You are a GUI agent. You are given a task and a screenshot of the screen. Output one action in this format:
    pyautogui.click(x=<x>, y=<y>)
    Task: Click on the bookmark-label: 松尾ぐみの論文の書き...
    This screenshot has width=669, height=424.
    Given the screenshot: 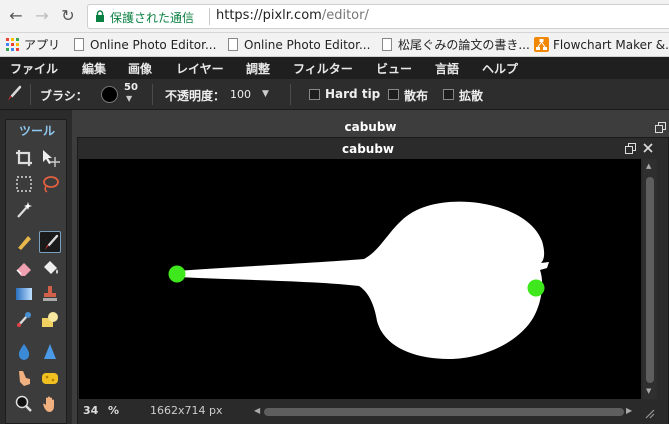 What is the action you would take?
    pyautogui.click(x=464, y=45)
    